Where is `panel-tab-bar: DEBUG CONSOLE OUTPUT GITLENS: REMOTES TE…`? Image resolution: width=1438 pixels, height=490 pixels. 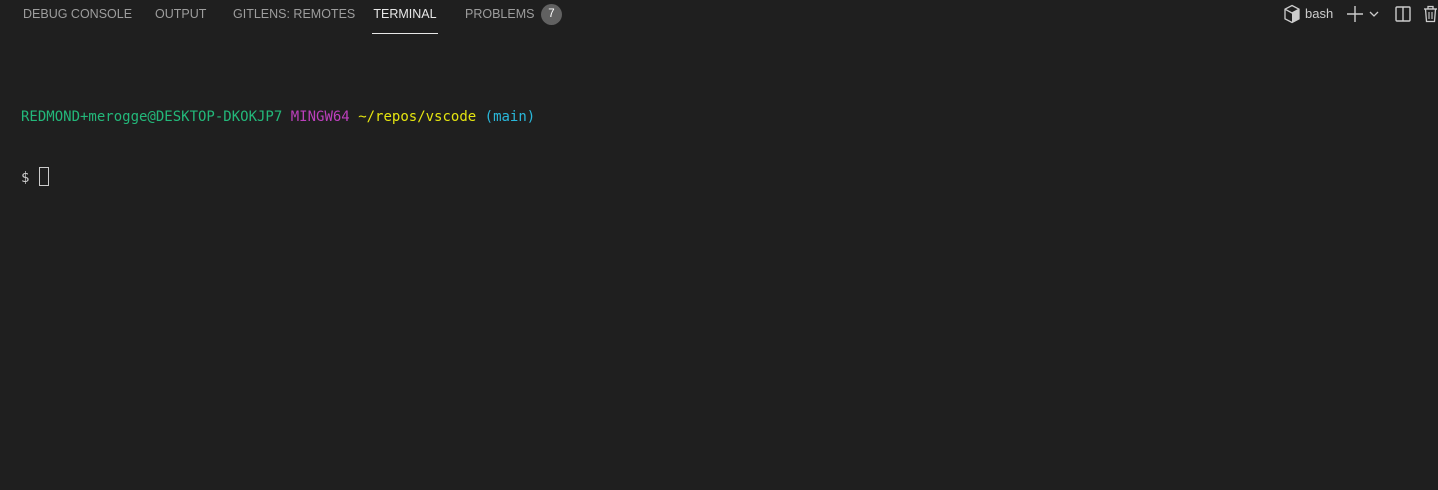 panel-tab-bar: DEBUG CONSOLE OUTPUT GITLENS: REMOTES TE… is located at coordinates (719, 17).